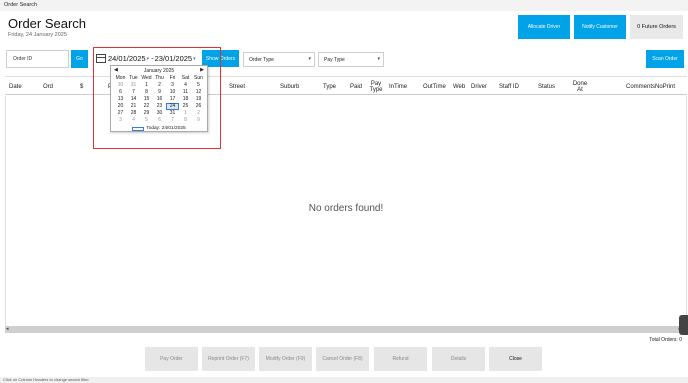 This screenshot has height=383, width=688. Describe the element at coordinates (580, 86) in the screenshot. I see `col-done-at: Done At` at that location.